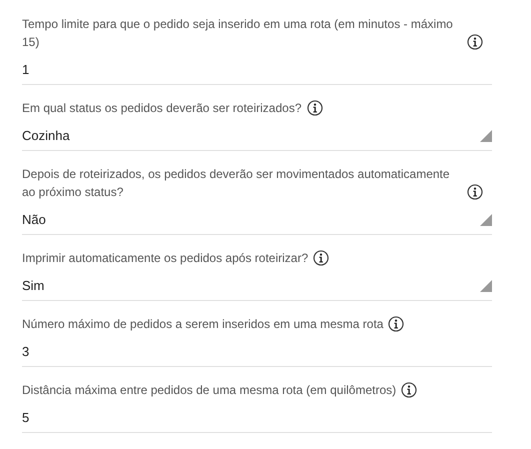 The height and width of the screenshot is (449, 531). What do you see at coordinates (165, 258) in the screenshot?
I see `field-label: Imprimir automaticamente os pedidos após roteirizar?` at bounding box center [165, 258].